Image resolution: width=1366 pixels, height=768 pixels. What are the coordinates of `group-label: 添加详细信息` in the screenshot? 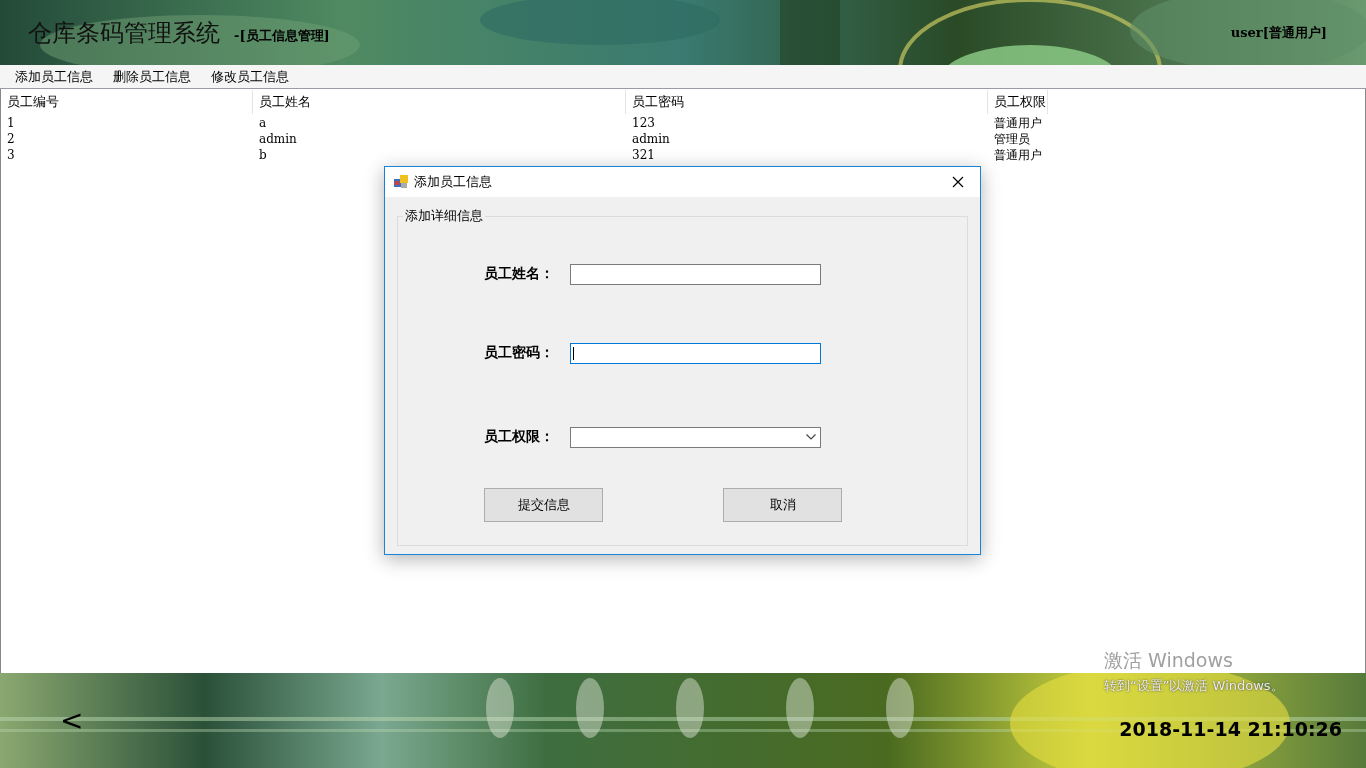 It's located at (444, 216).